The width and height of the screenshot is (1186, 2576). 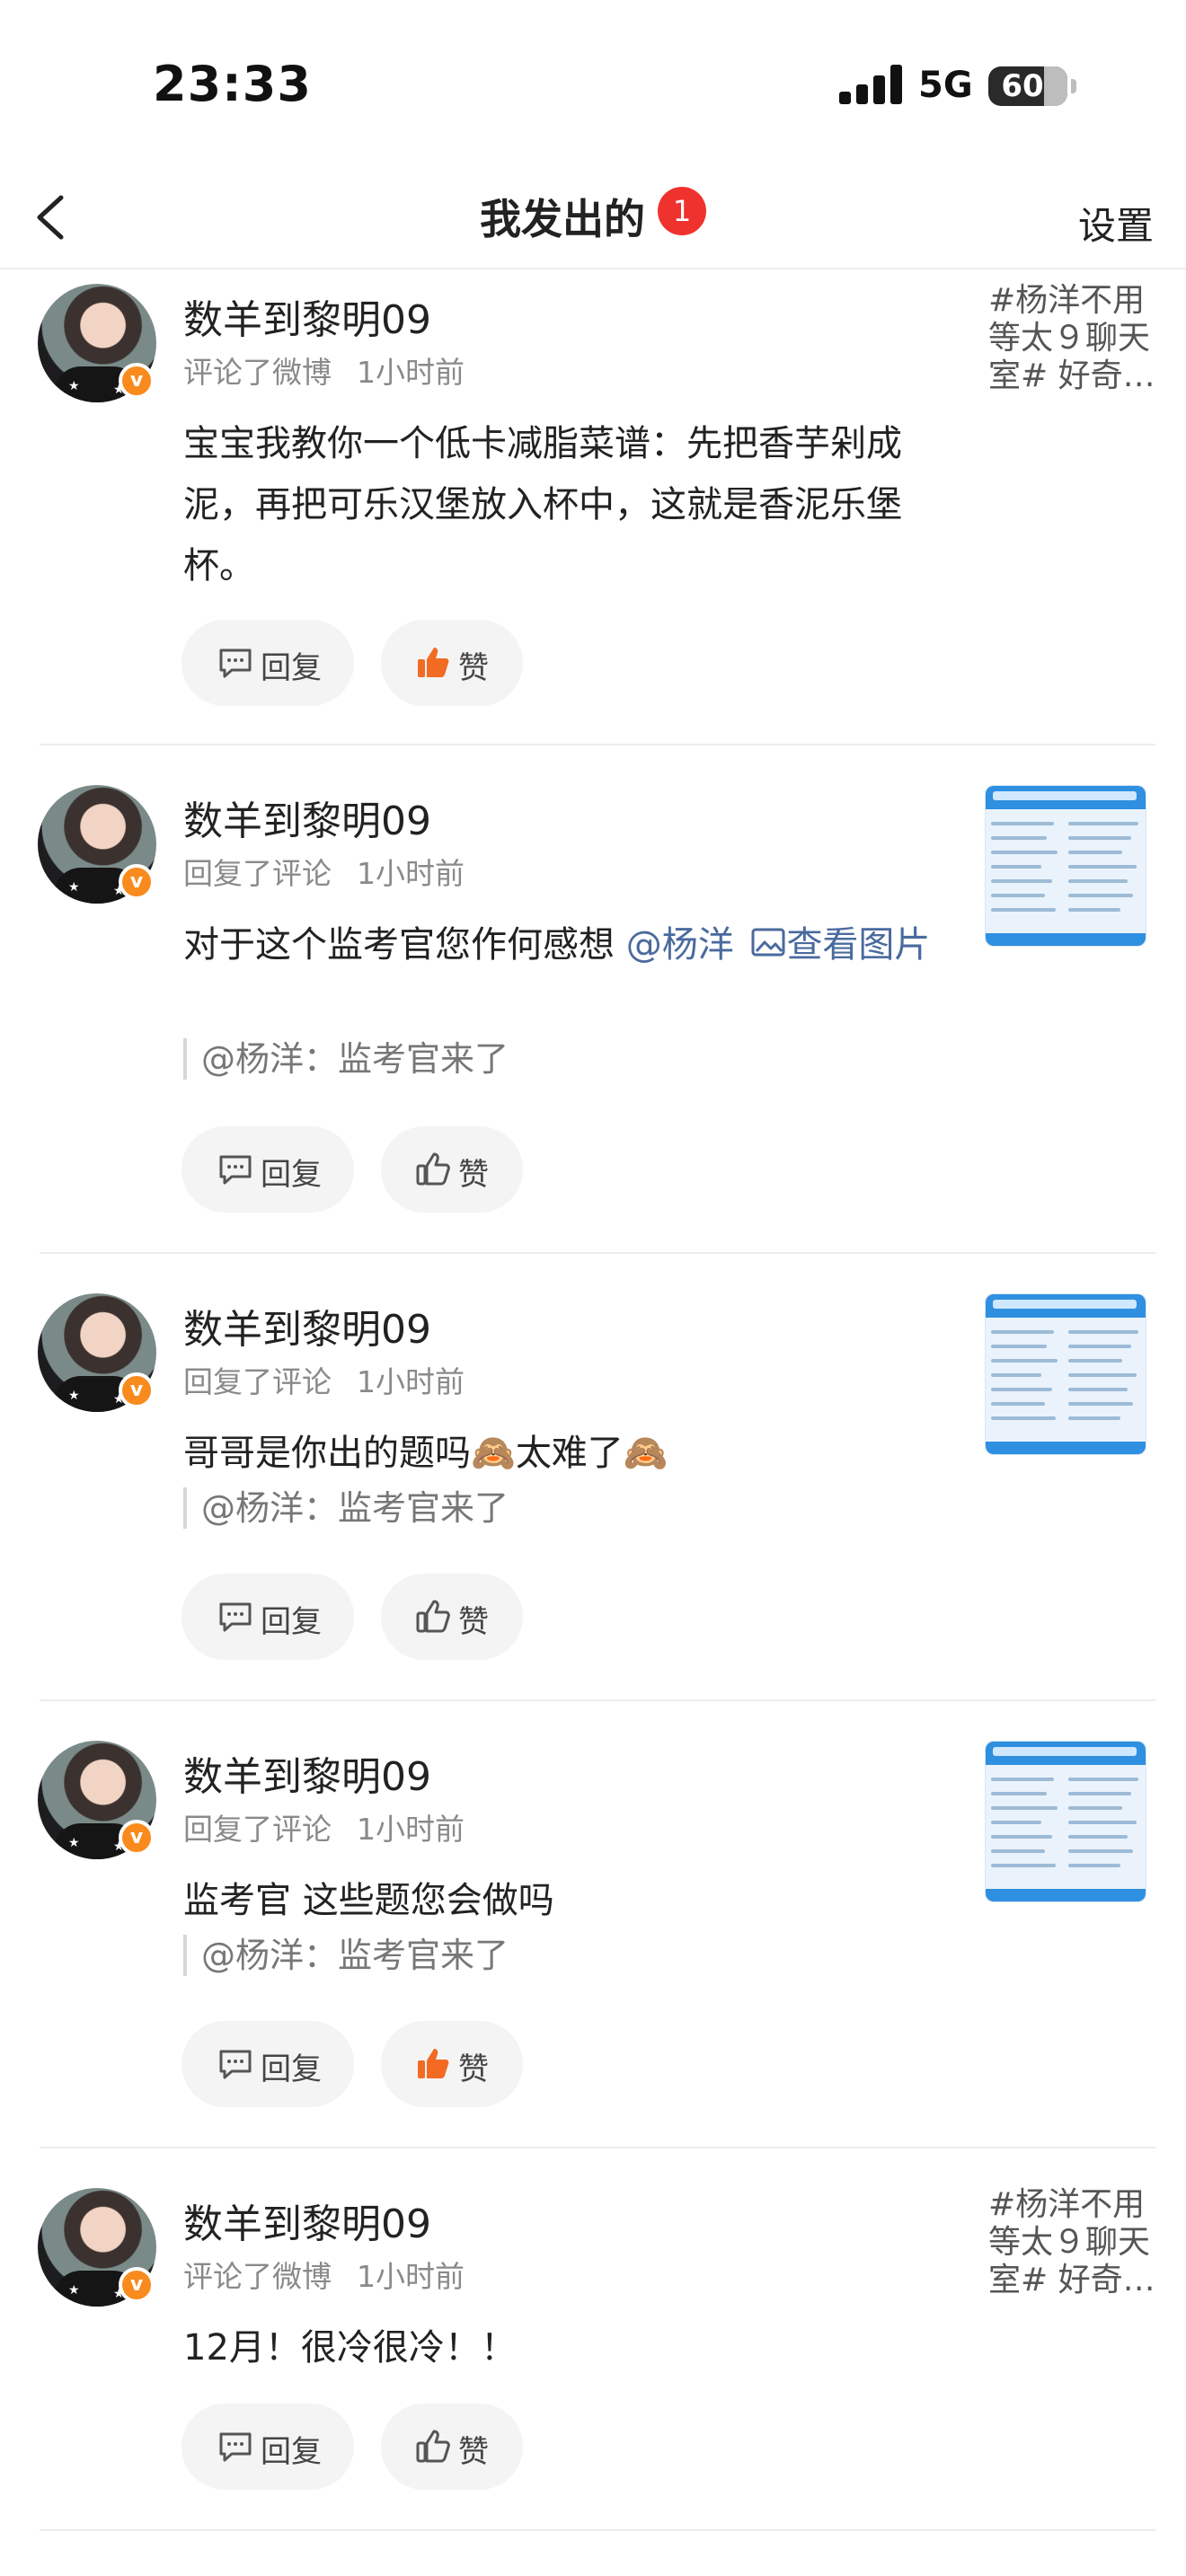 I want to click on comment-body: 对于这个监考官您作何感想, so click(x=399, y=945).